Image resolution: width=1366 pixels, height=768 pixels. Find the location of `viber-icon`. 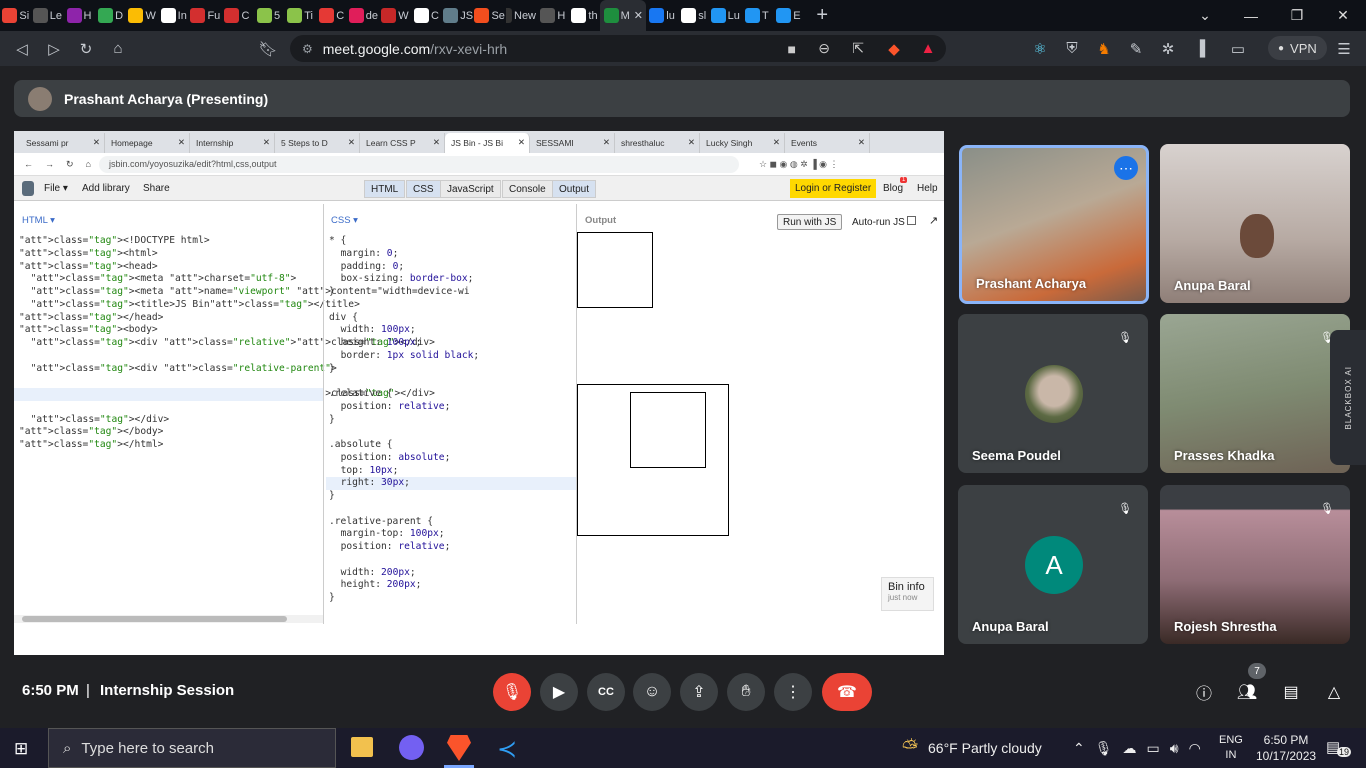

viber-icon is located at coordinates (411, 747).